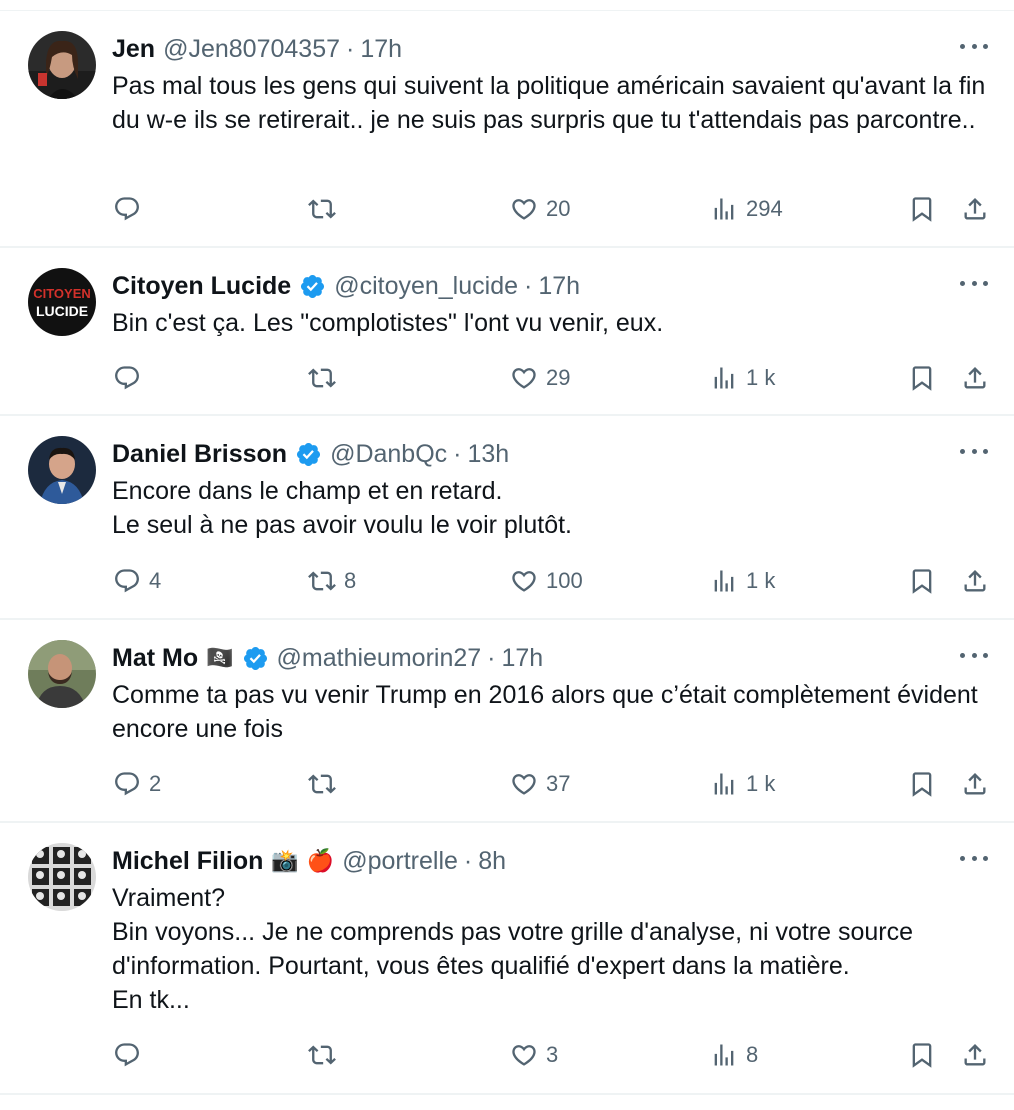  I want to click on display-name: Daniel Brisson, so click(199, 454).